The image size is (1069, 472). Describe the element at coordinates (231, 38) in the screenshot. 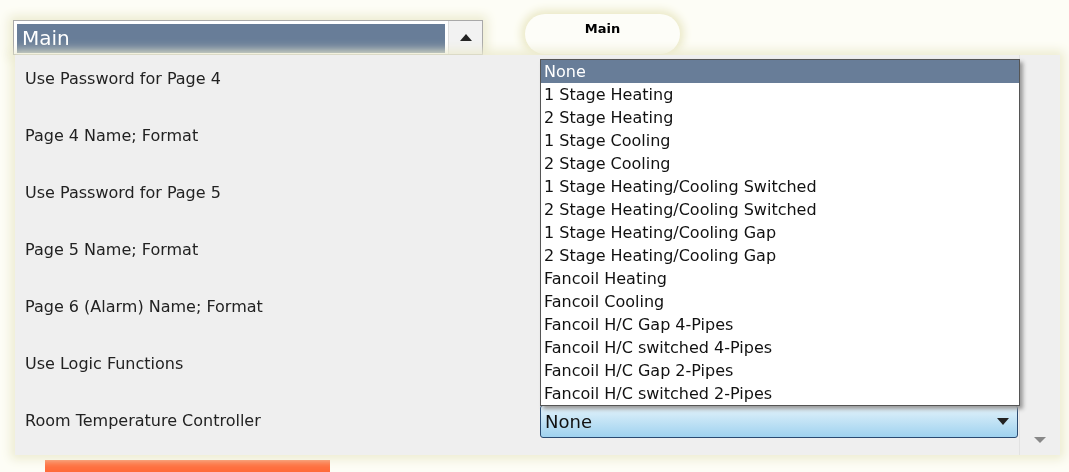

I see `page-list-item: Main` at that location.